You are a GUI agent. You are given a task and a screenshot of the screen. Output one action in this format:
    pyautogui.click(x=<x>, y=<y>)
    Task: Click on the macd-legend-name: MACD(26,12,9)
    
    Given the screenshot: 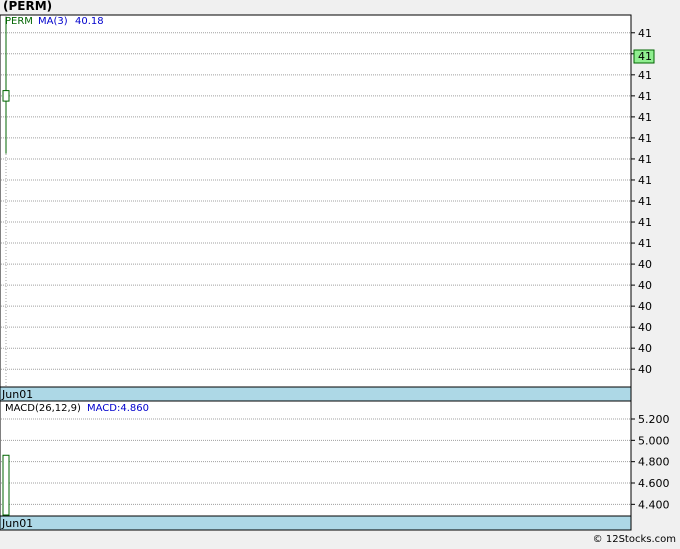 What is the action you would take?
    pyautogui.click(x=43, y=408)
    